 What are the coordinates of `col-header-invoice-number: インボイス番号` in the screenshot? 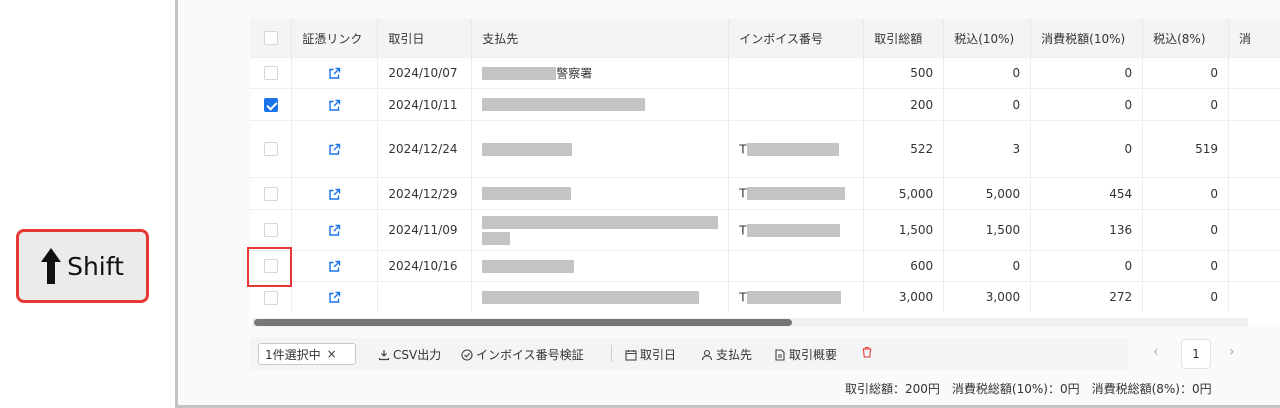 It's located at (796, 38).